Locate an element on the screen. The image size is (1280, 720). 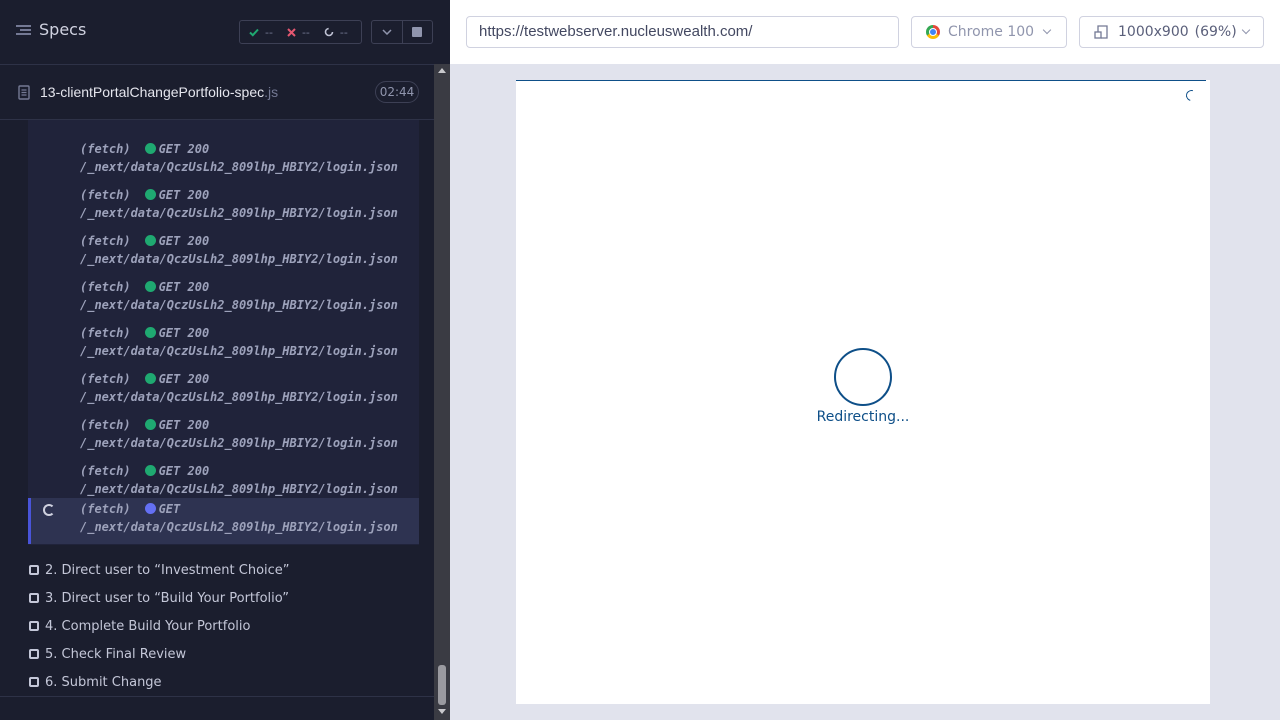
failed-stat: -- is located at coordinates (298, 32).